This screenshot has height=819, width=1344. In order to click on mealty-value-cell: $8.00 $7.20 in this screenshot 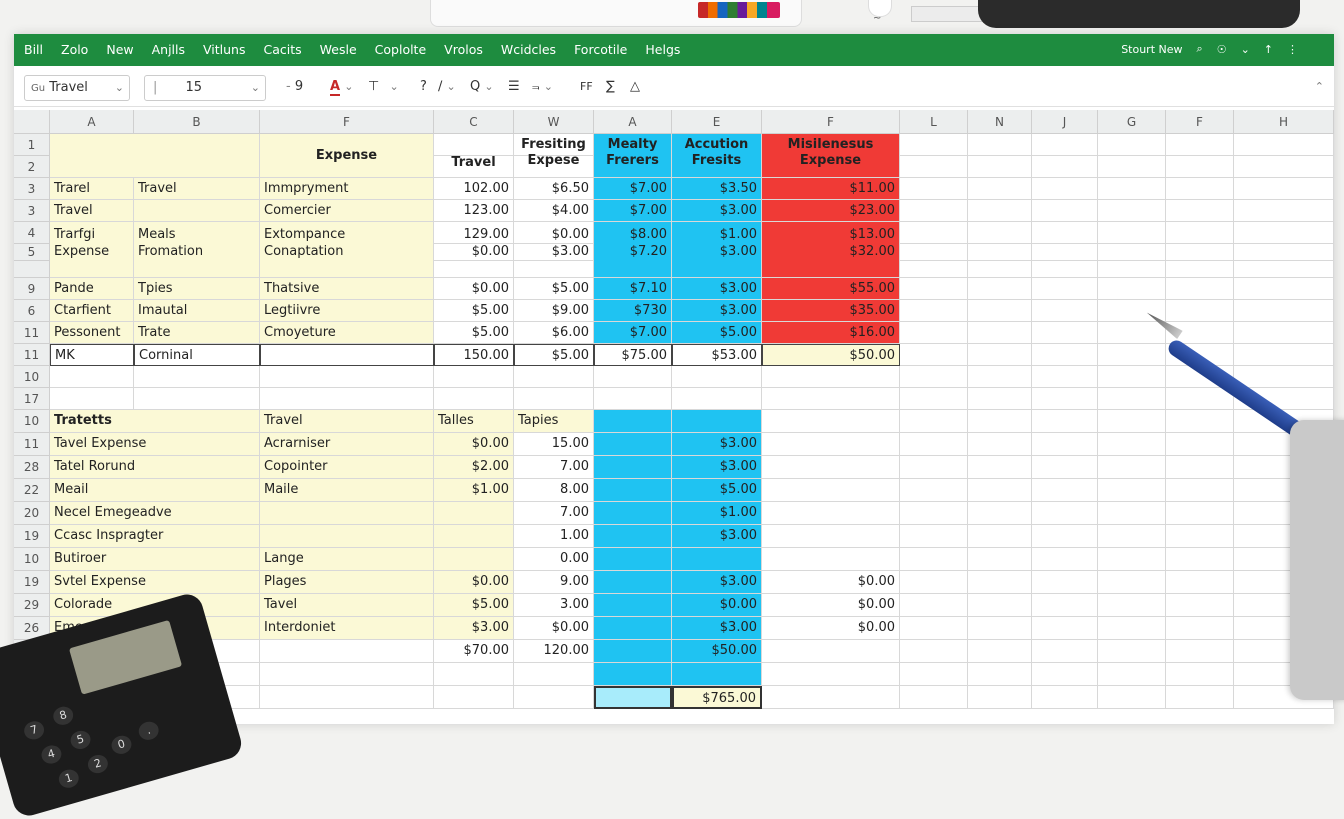, I will do `click(633, 250)`.